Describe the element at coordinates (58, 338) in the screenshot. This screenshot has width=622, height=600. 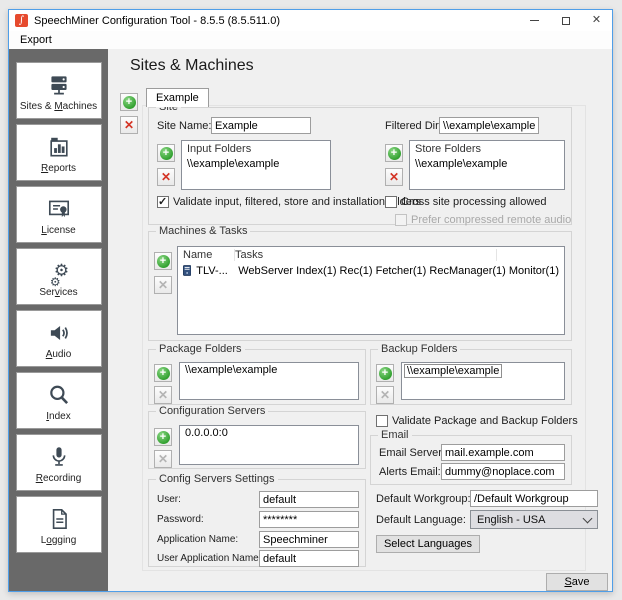
I see `sidebar-item-audio: Audio` at that location.